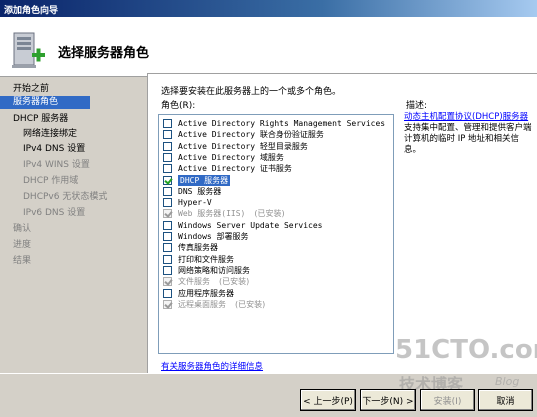  I want to click on role-name: Windows 部署服务, so click(213, 236).